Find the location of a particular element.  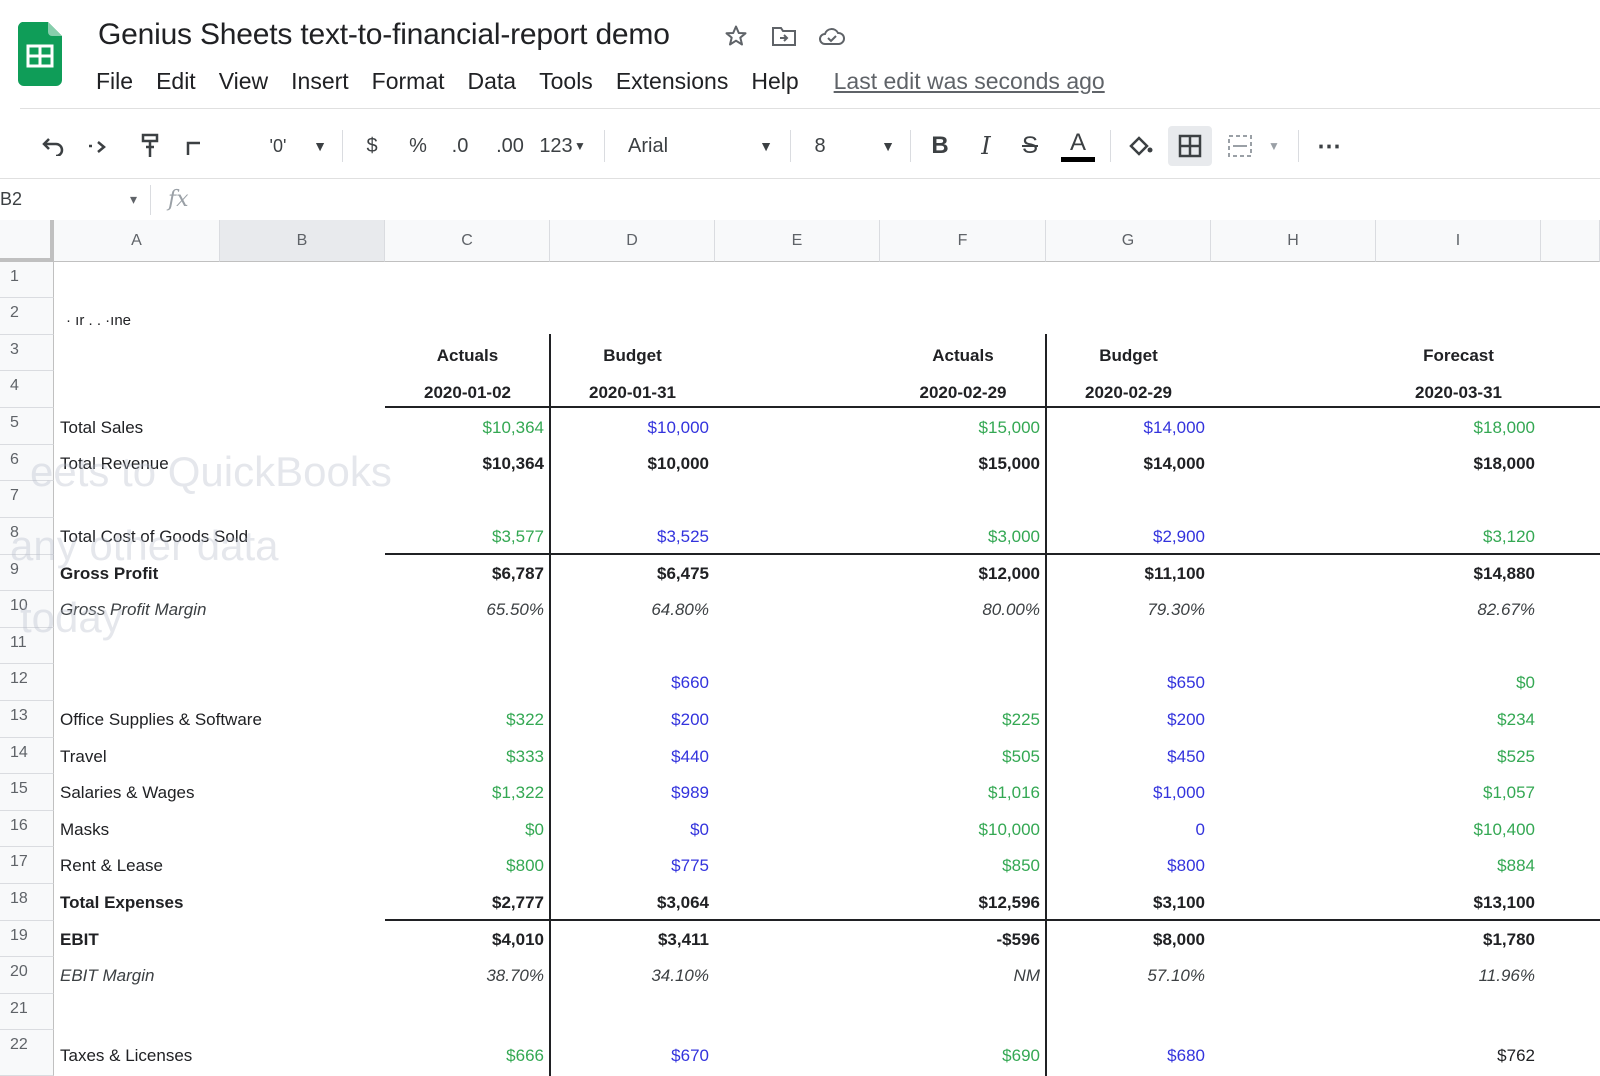

column-header-d: D is located at coordinates (632, 241).